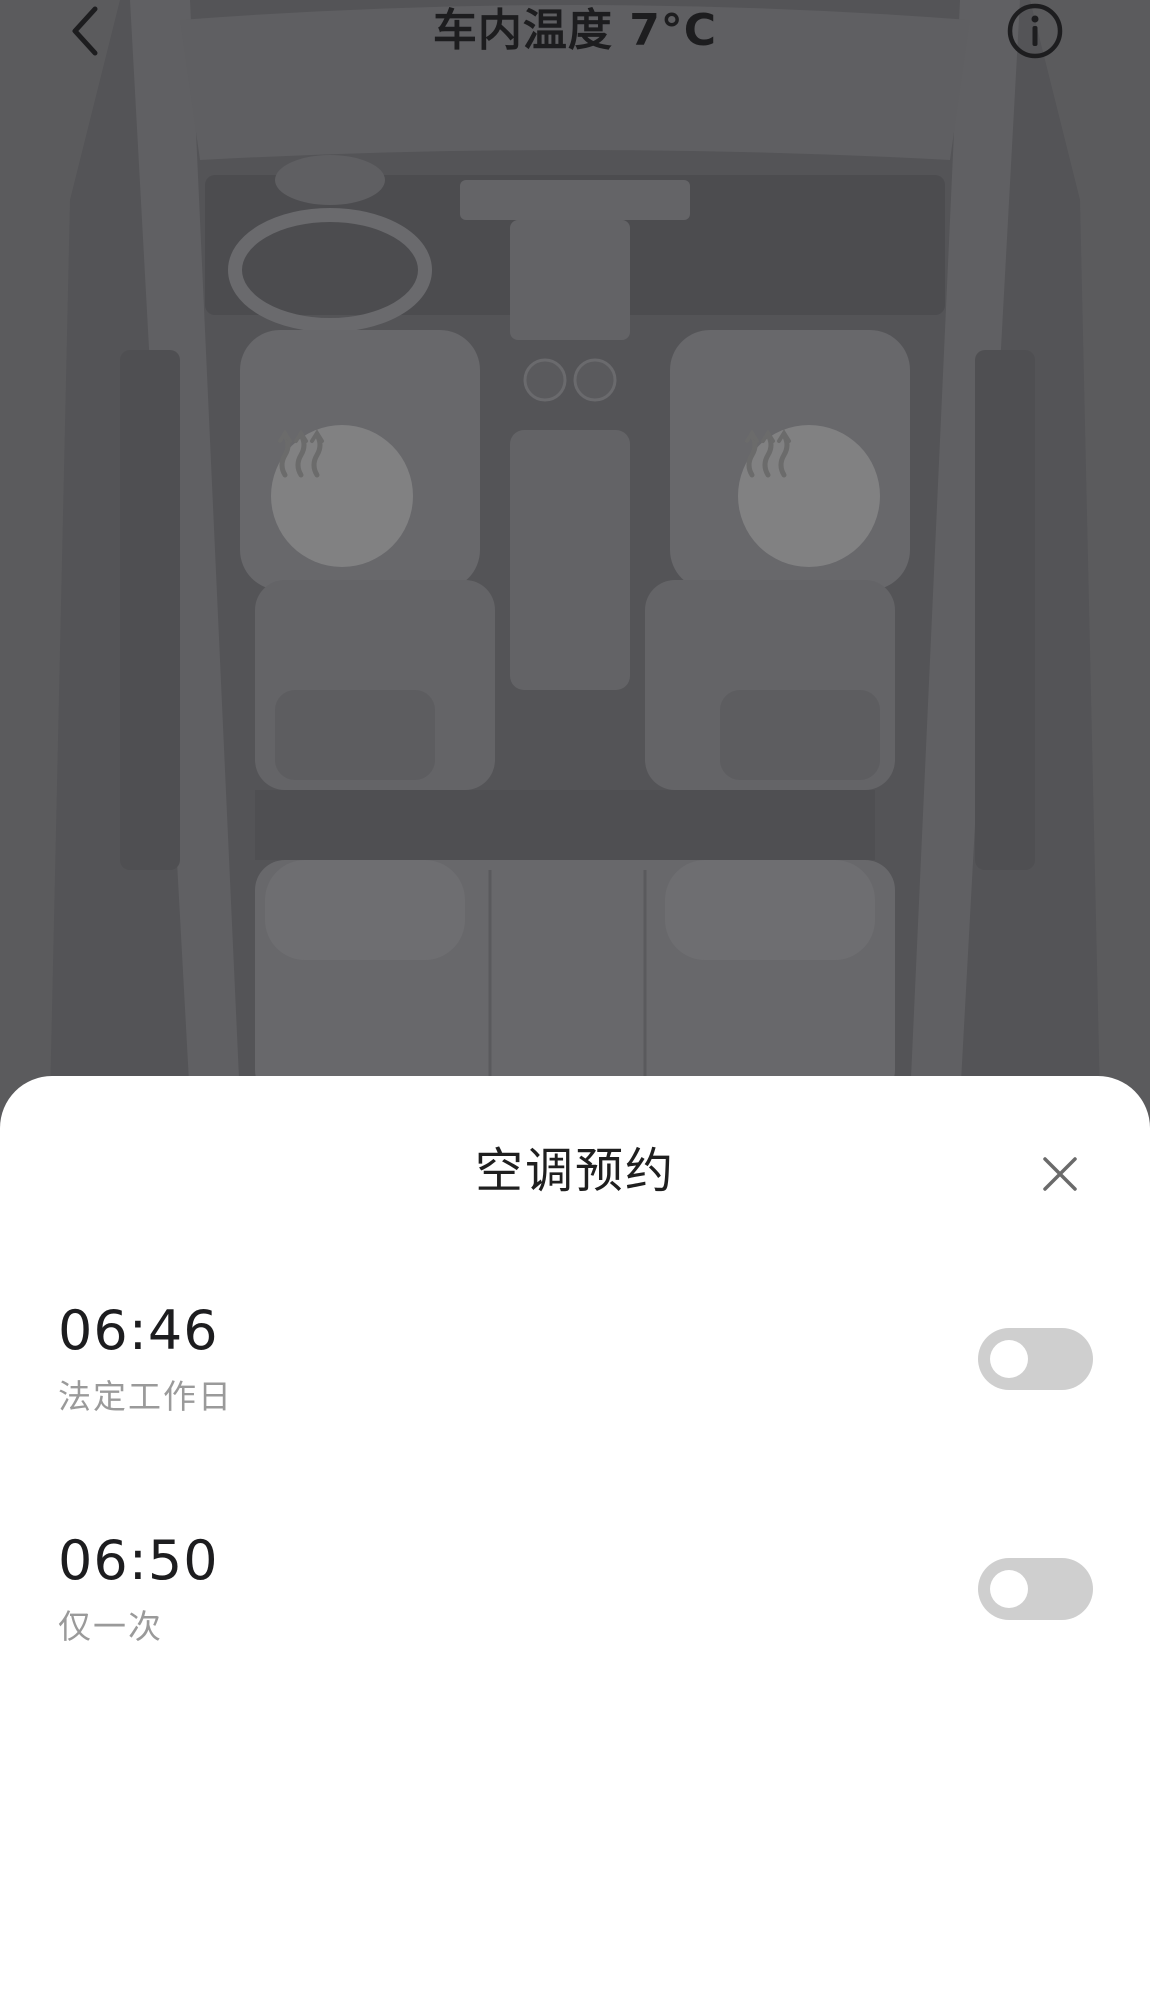 The height and width of the screenshot is (2002, 1150). What do you see at coordinates (110, 1626) in the screenshot?
I see `schedule-repeat: 仅一次` at bounding box center [110, 1626].